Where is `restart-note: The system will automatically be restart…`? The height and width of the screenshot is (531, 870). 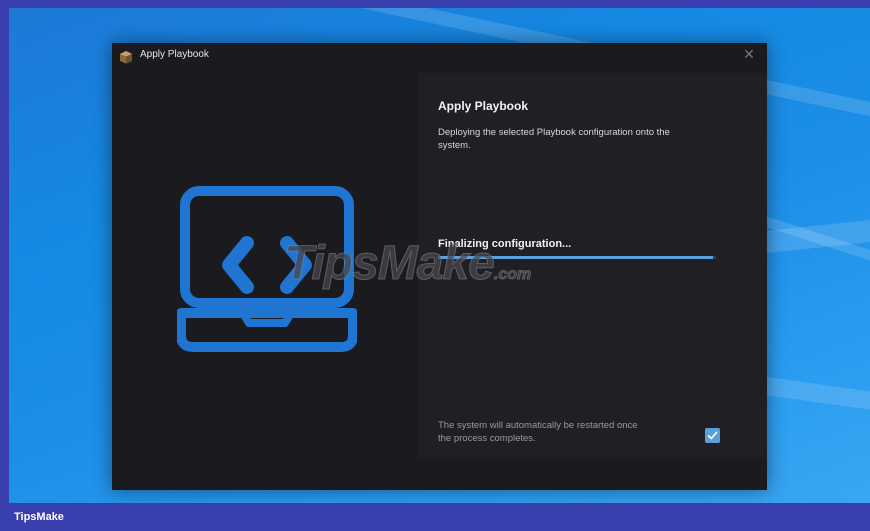
restart-note: The system will automatically be restart… is located at coordinates (538, 432).